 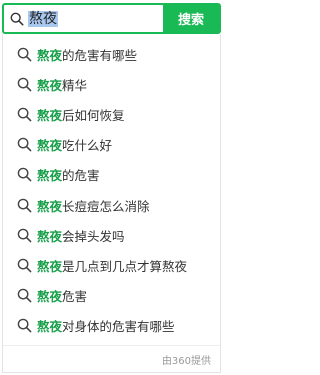 I want to click on search-button: 搜索, so click(x=191, y=18).